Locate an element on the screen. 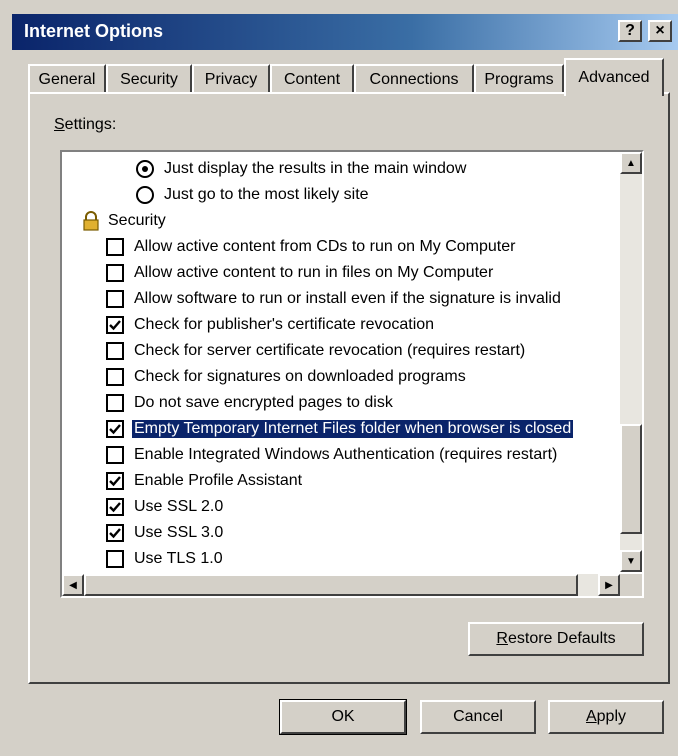 This screenshot has height=756, width=678. tab-label: Programs is located at coordinates (519, 79).